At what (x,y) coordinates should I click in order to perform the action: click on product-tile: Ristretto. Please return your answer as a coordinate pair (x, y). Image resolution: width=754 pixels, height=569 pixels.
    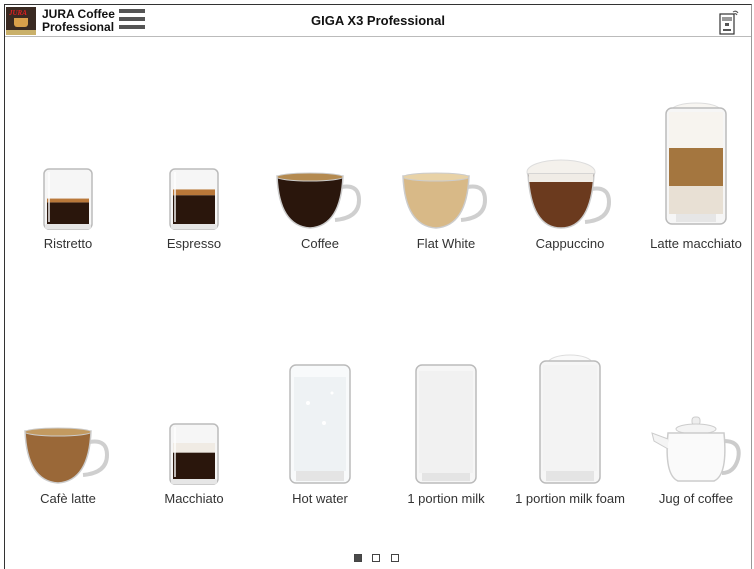
    Looking at the image, I should click on (68, 170).